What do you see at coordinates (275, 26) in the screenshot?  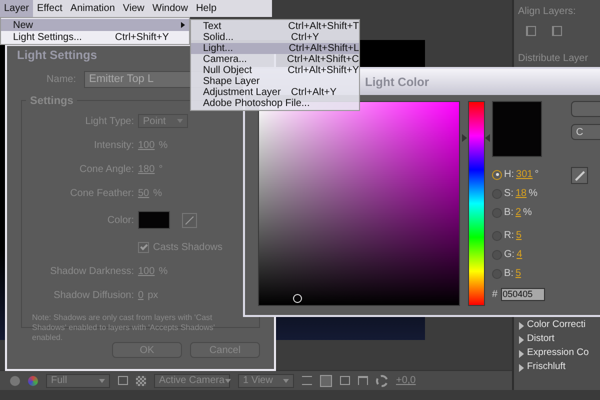 I see `menu-entry: Text Ctrl+Alt+Shift+T` at bounding box center [275, 26].